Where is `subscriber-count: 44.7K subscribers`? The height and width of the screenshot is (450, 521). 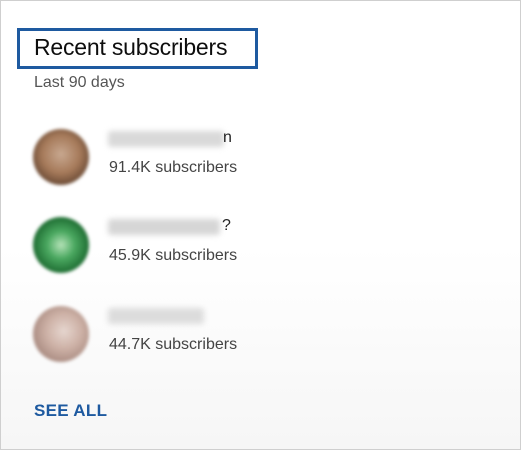 subscriber-count: 44.7K subscribers is located at coordinates (173, 344).